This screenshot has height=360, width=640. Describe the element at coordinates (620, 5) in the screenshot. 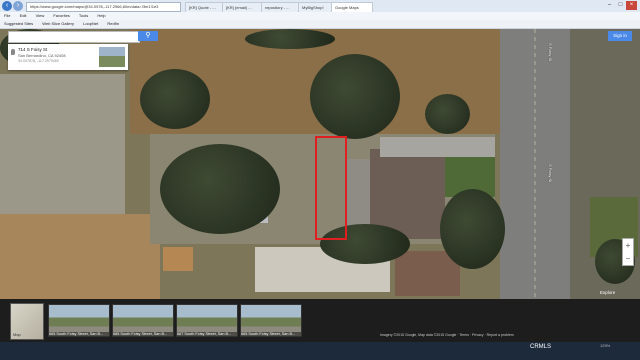

I see `maximize-icon: □` at that location.